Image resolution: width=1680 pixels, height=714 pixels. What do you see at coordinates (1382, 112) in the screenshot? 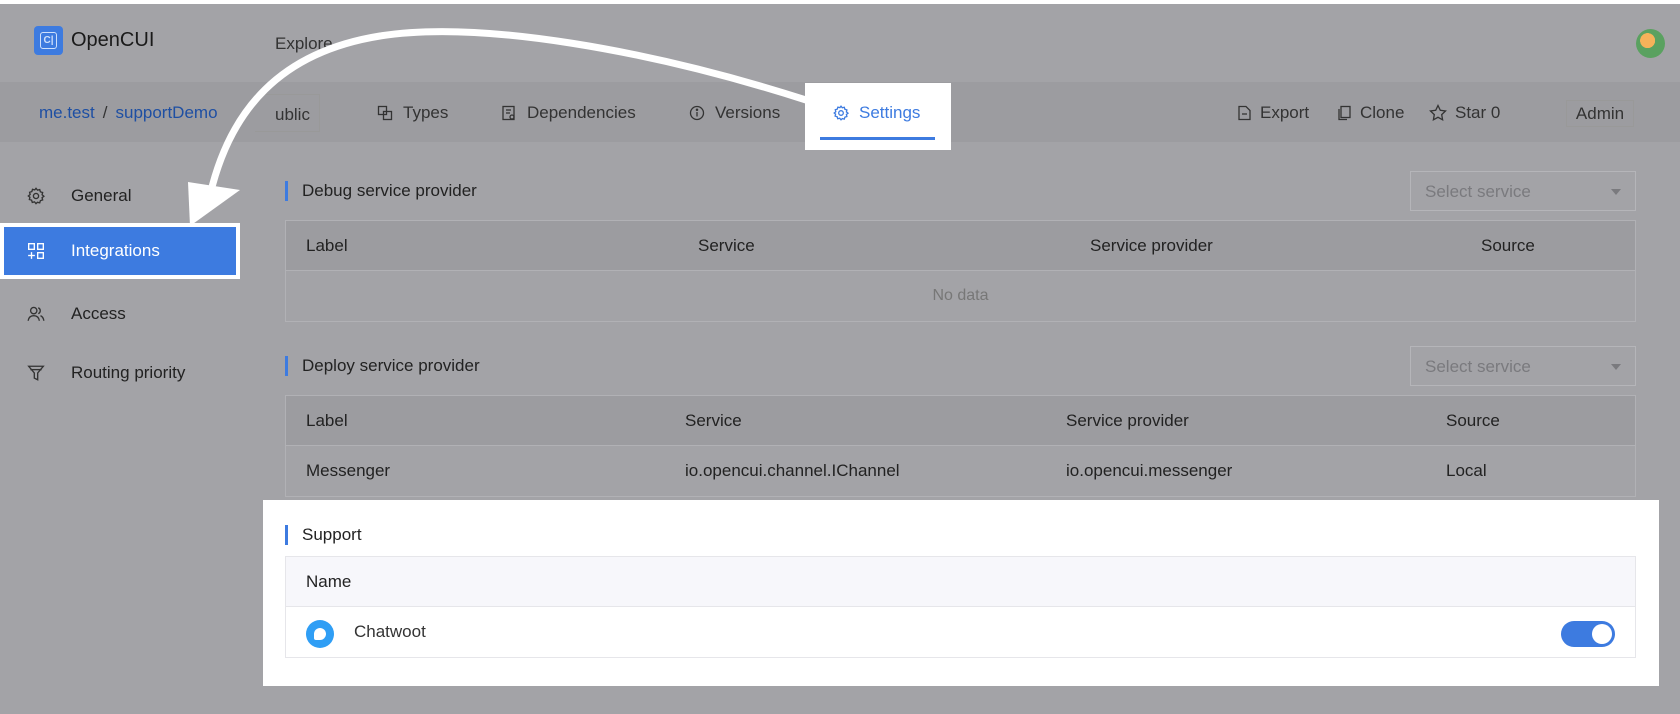
I see `clone-label: Clone` at bounding box center [1382, 112].